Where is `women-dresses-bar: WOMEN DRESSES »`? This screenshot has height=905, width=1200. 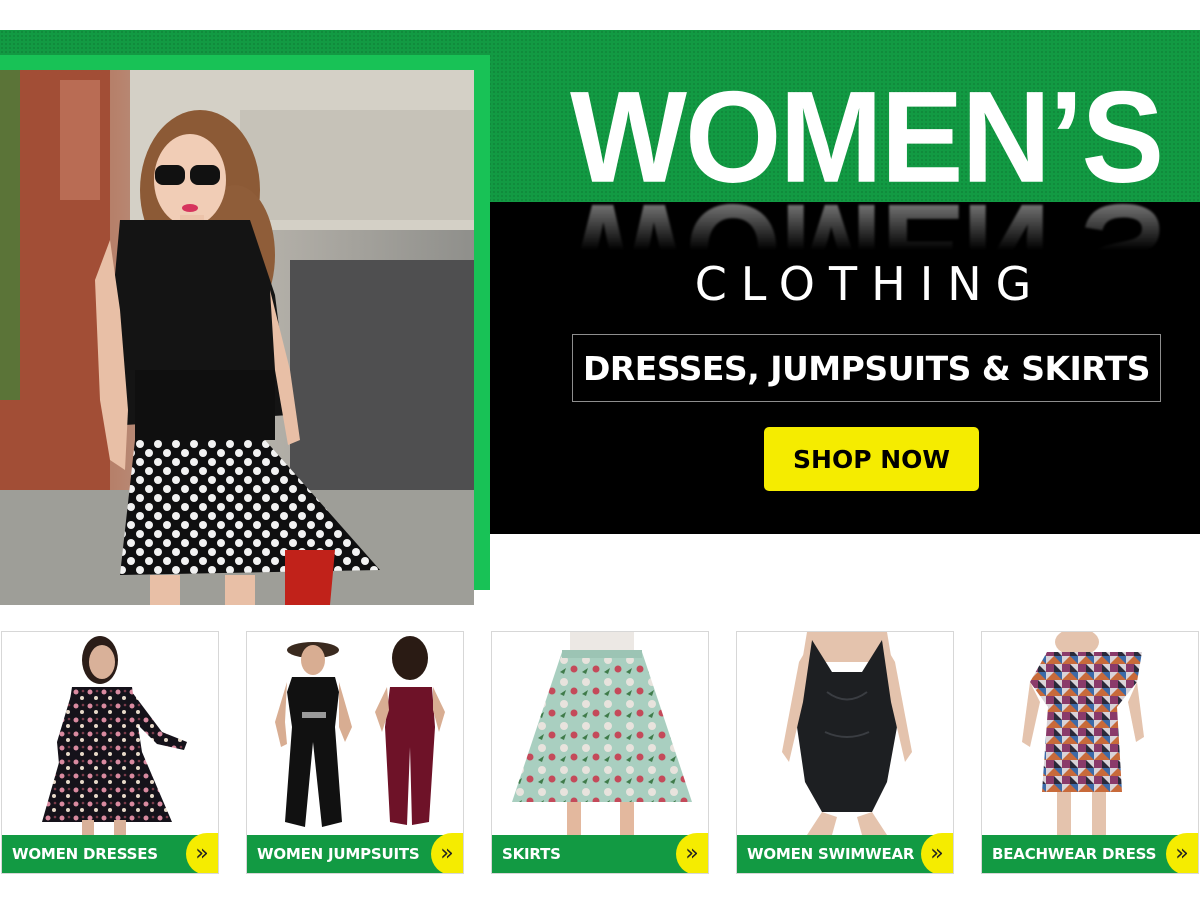 women-dresses-bar: WOMEN DRESSES » is located at coordinates (110, 853).